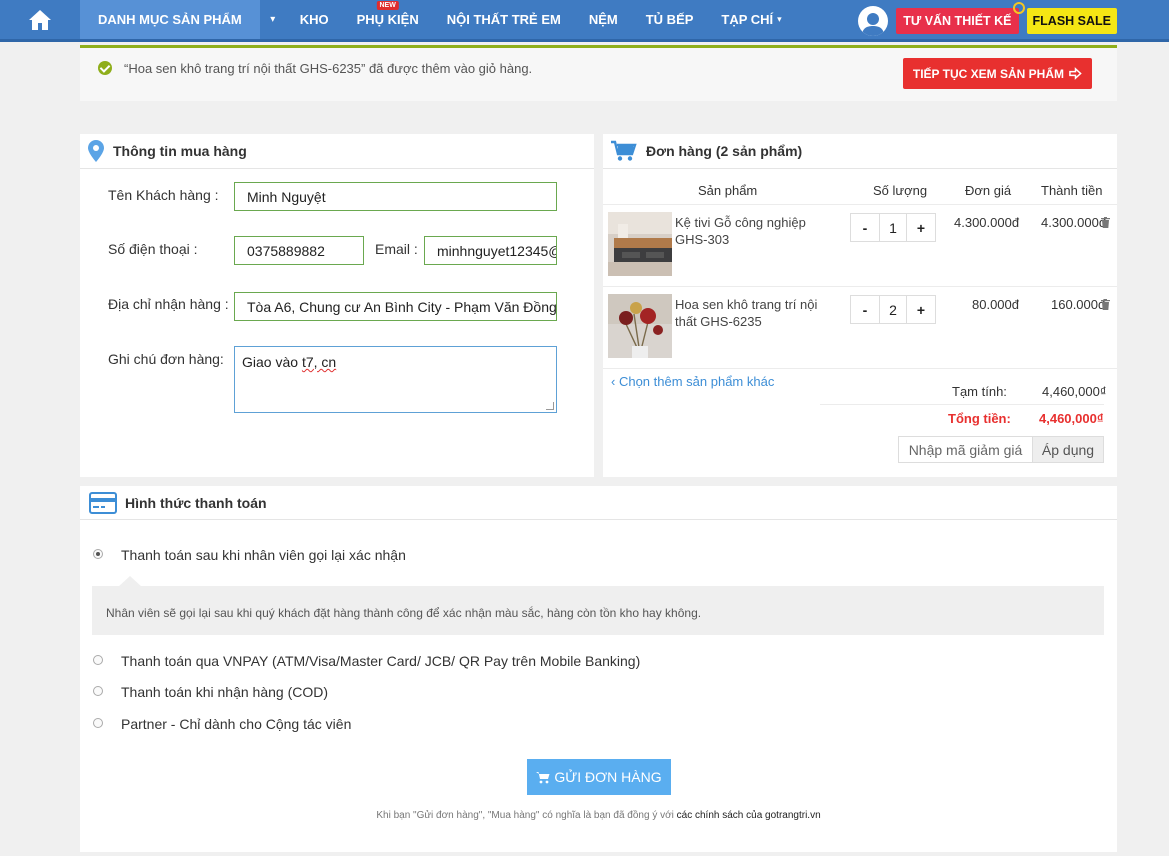 This screenshot has width=1169, height=856. What do you see at coordinates (395, 196) in the screenshot?
I see `customer-name-field: Minh Nguyệt` at bounding box center [395, 196].